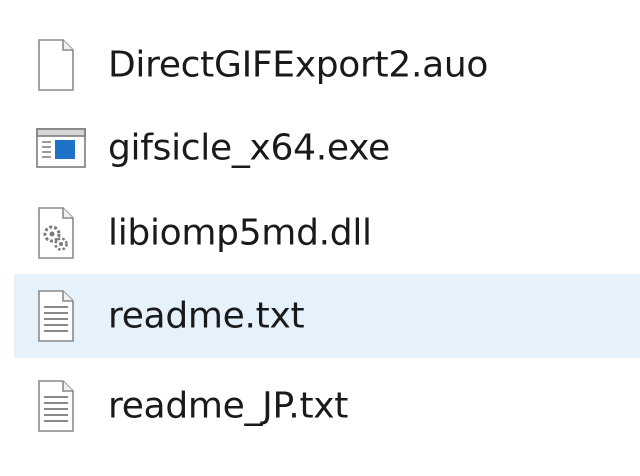 The image size is (640, 476). I want to click on file-name: readme.txt, so click(206, 316).